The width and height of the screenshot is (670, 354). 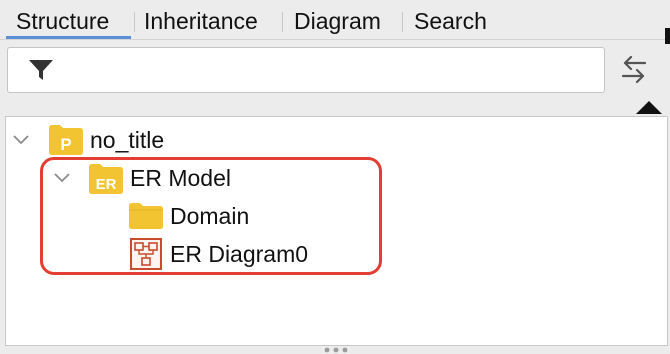 I want to click on tree-item-project: no_title, so click(x=127, y=140).